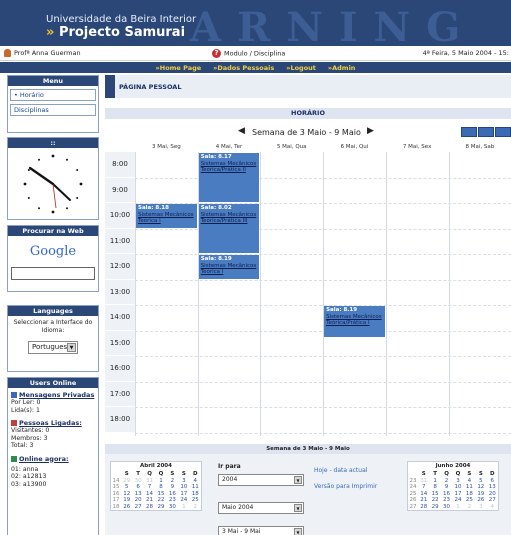 This screenshot has width=511, height=535. I want to click on bottom-week-header: Semana de 3 Maio - 9 Maio, so click(308, 449).